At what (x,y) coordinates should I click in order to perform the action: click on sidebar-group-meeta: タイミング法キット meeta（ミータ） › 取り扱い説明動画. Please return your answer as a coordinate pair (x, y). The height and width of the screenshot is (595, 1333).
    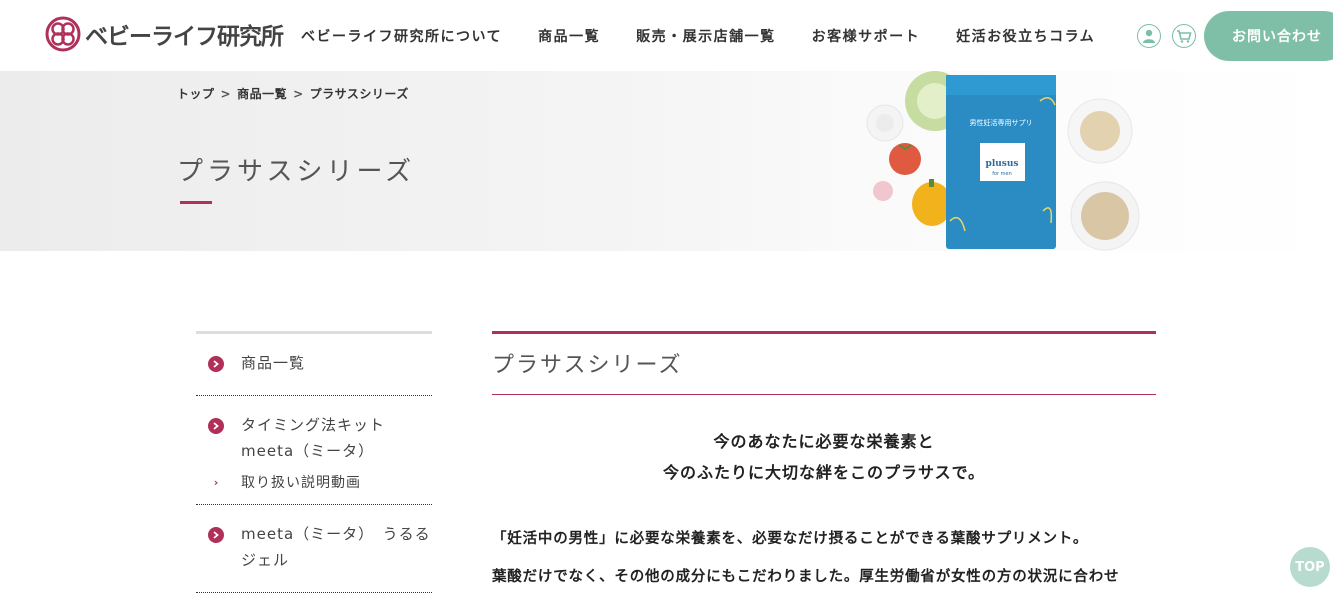
    Looking at the image, I should click on (314, 450).